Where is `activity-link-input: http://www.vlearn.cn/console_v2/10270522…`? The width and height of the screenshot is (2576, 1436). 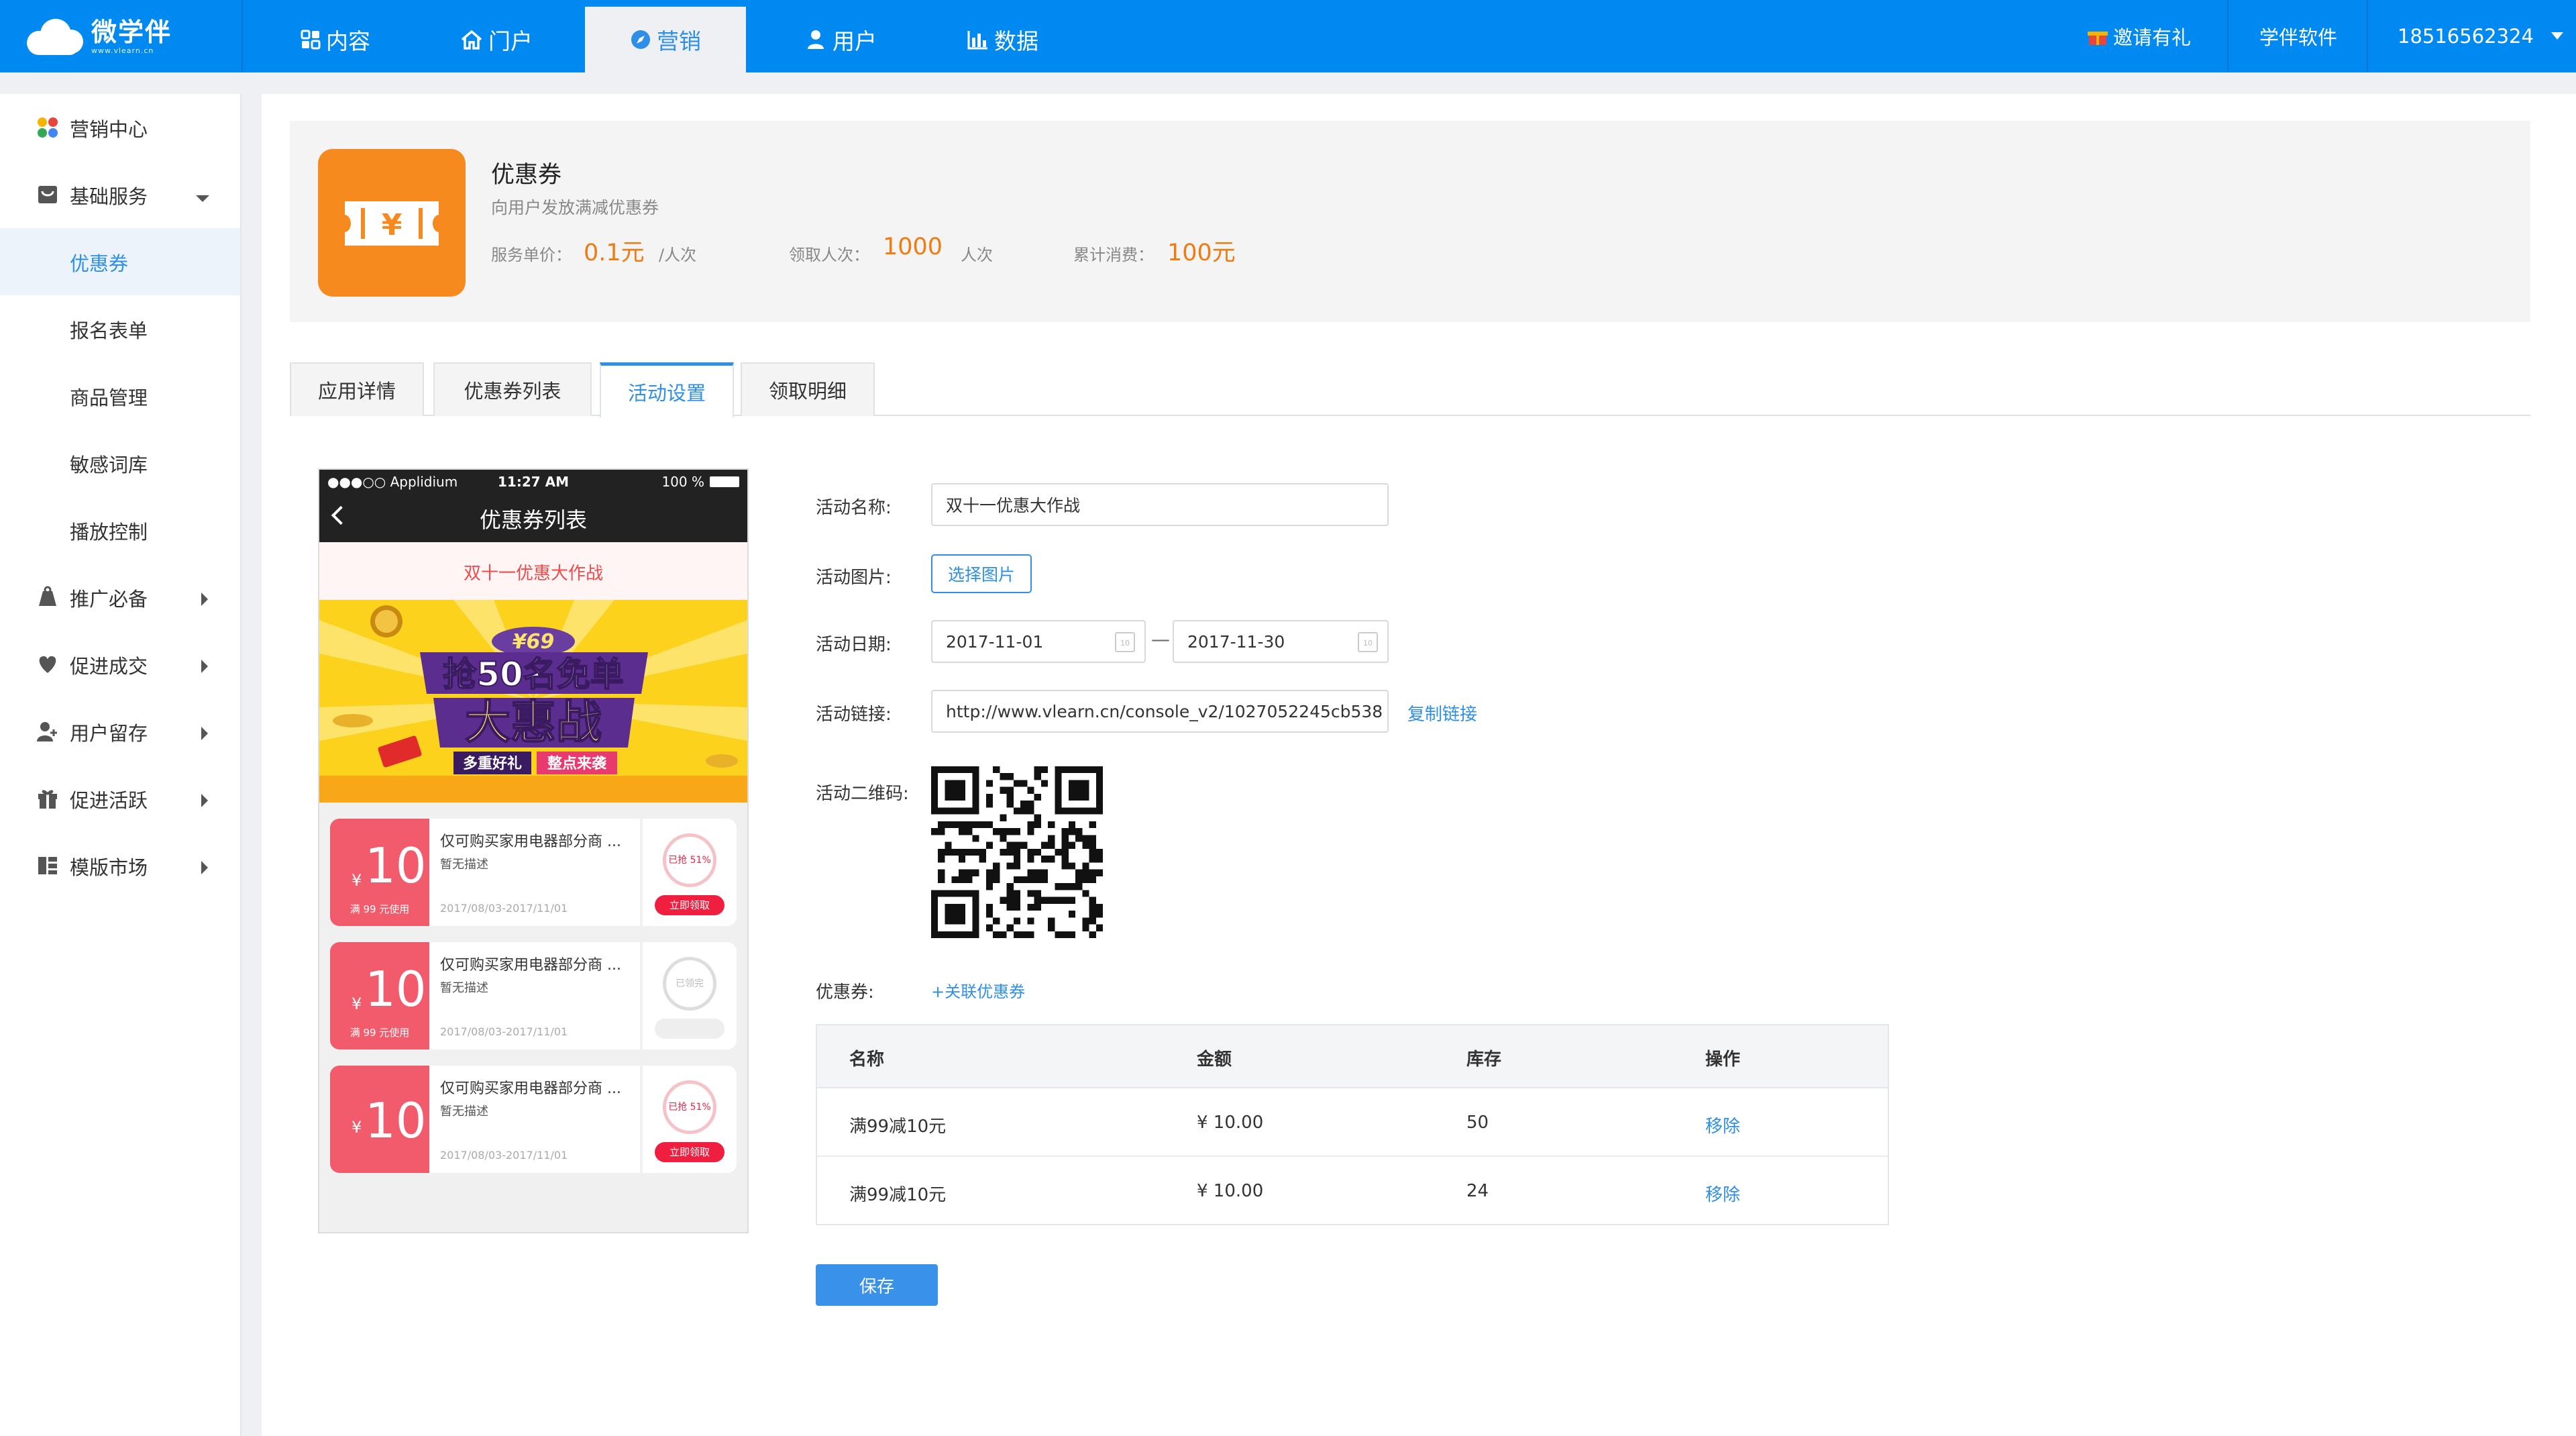
activity-link-input: http://www.vlearn.cn/console_v2/10270522… is located at coordinates (1160, 711).